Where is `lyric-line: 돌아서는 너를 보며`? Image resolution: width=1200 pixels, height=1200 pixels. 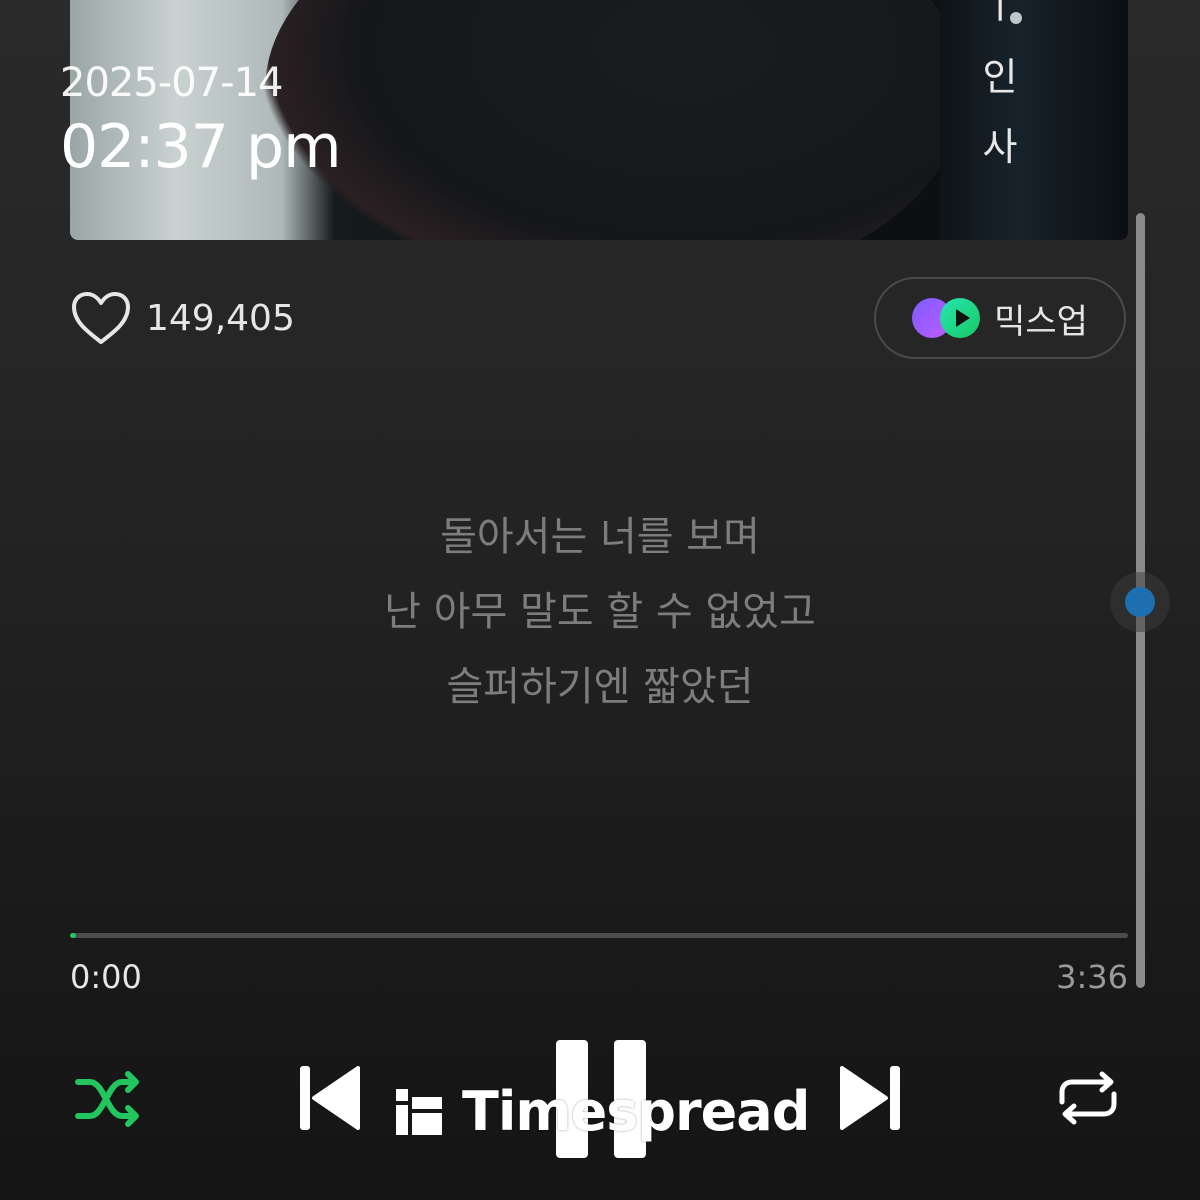
lyric-line: 돌아서는 너를 보며 is located at coordinates (600, 537).